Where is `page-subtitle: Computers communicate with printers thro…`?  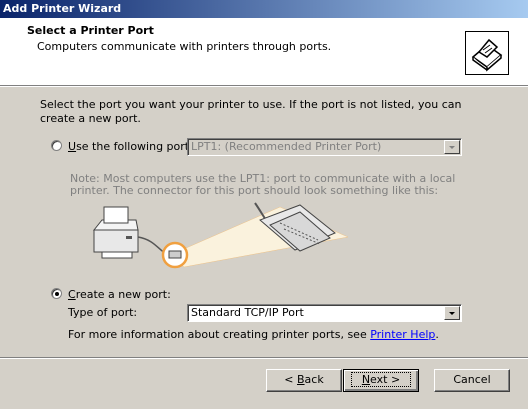 page-subtitle: Computers communicate with printers thro… is located at coordinates (184, 46).